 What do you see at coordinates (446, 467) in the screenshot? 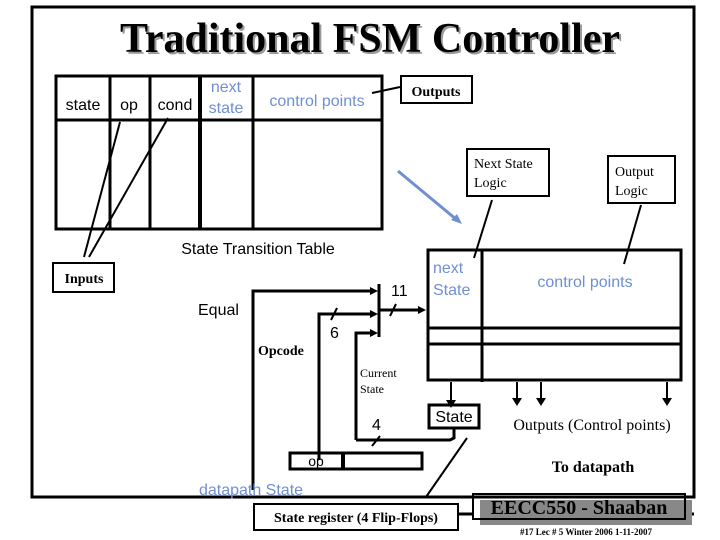
I see `state-register-pointer` at bounding box center [446, 467].